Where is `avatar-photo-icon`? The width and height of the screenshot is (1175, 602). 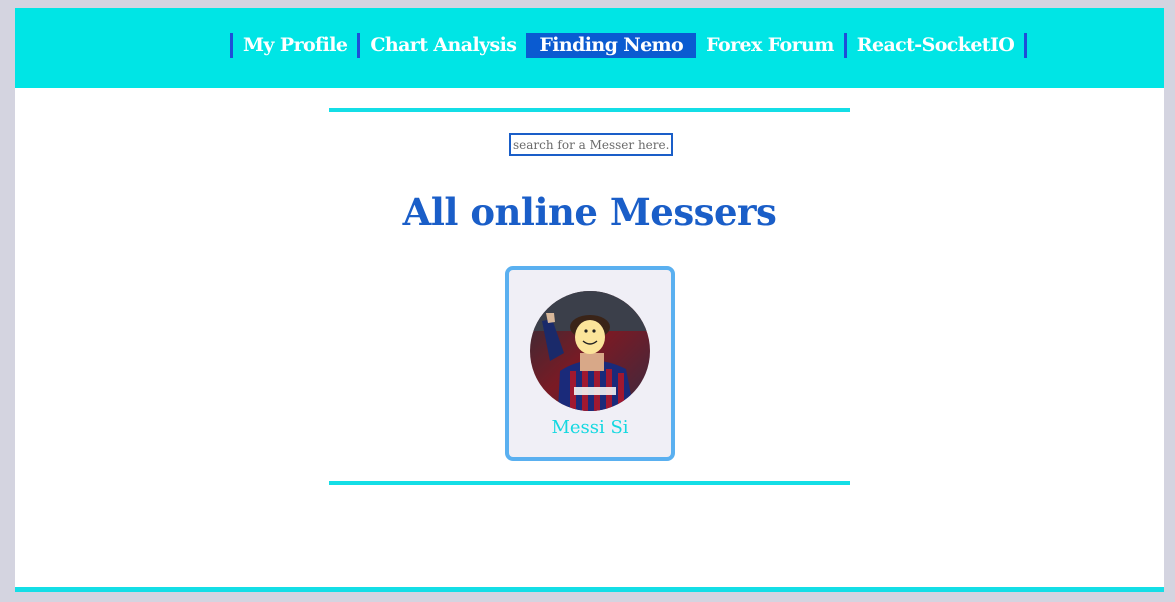 avatar-photo-icon is located at coordinates (590, 351).